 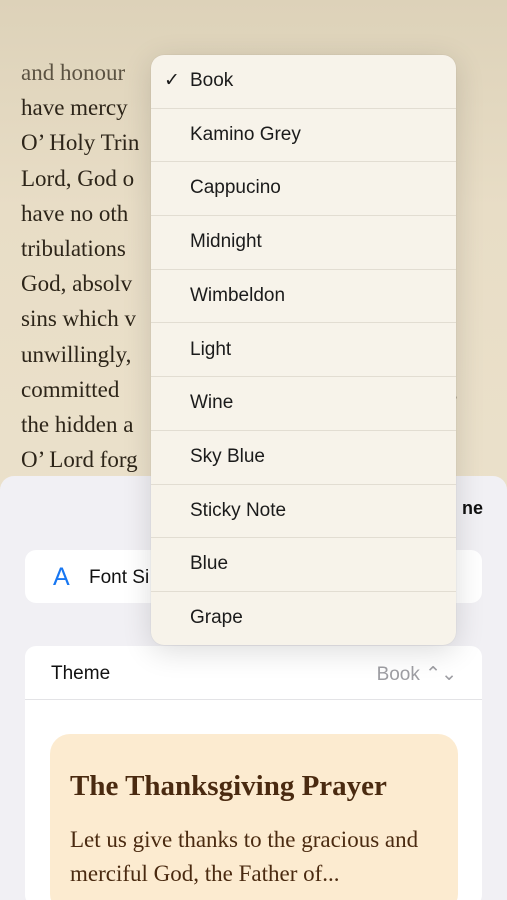 I want to click on book-line: sins which v, so click(x=78, y=319).